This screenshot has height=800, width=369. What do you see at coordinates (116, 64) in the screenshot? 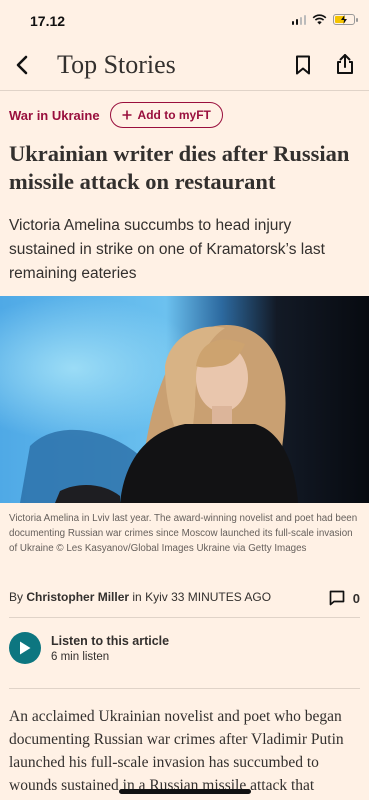
I see `page-title: Top Stories` at bounding box center [116, 64].